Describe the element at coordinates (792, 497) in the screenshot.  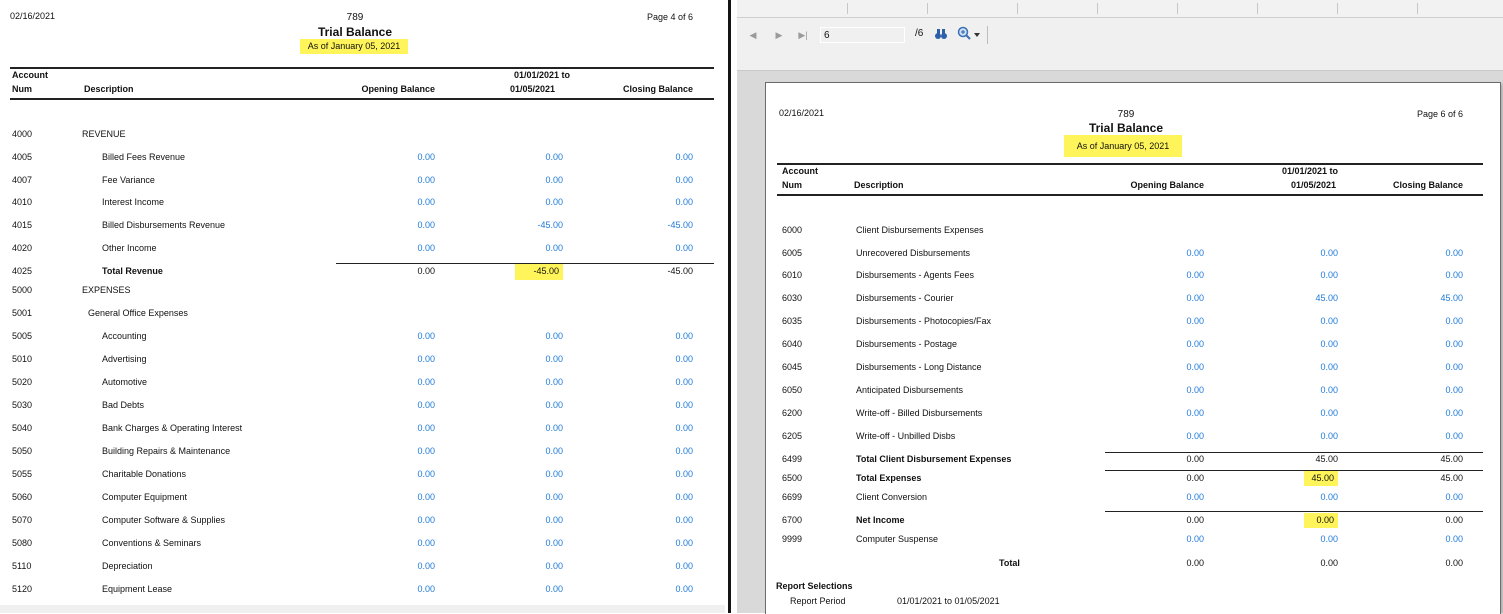
I see `account-num: 6699` at that location.